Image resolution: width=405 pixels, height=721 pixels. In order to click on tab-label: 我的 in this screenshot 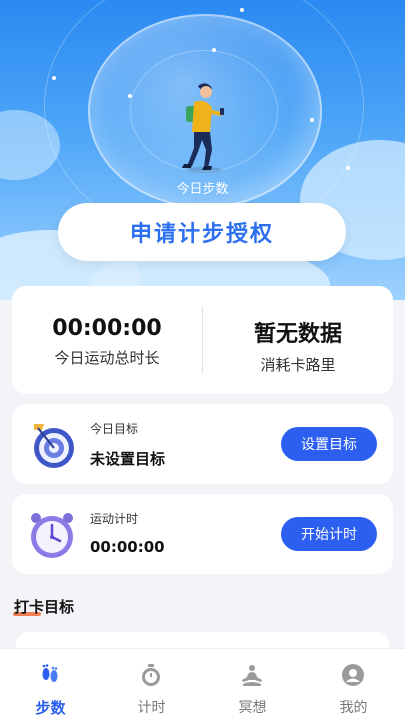, I will do `click(353, 708)`.